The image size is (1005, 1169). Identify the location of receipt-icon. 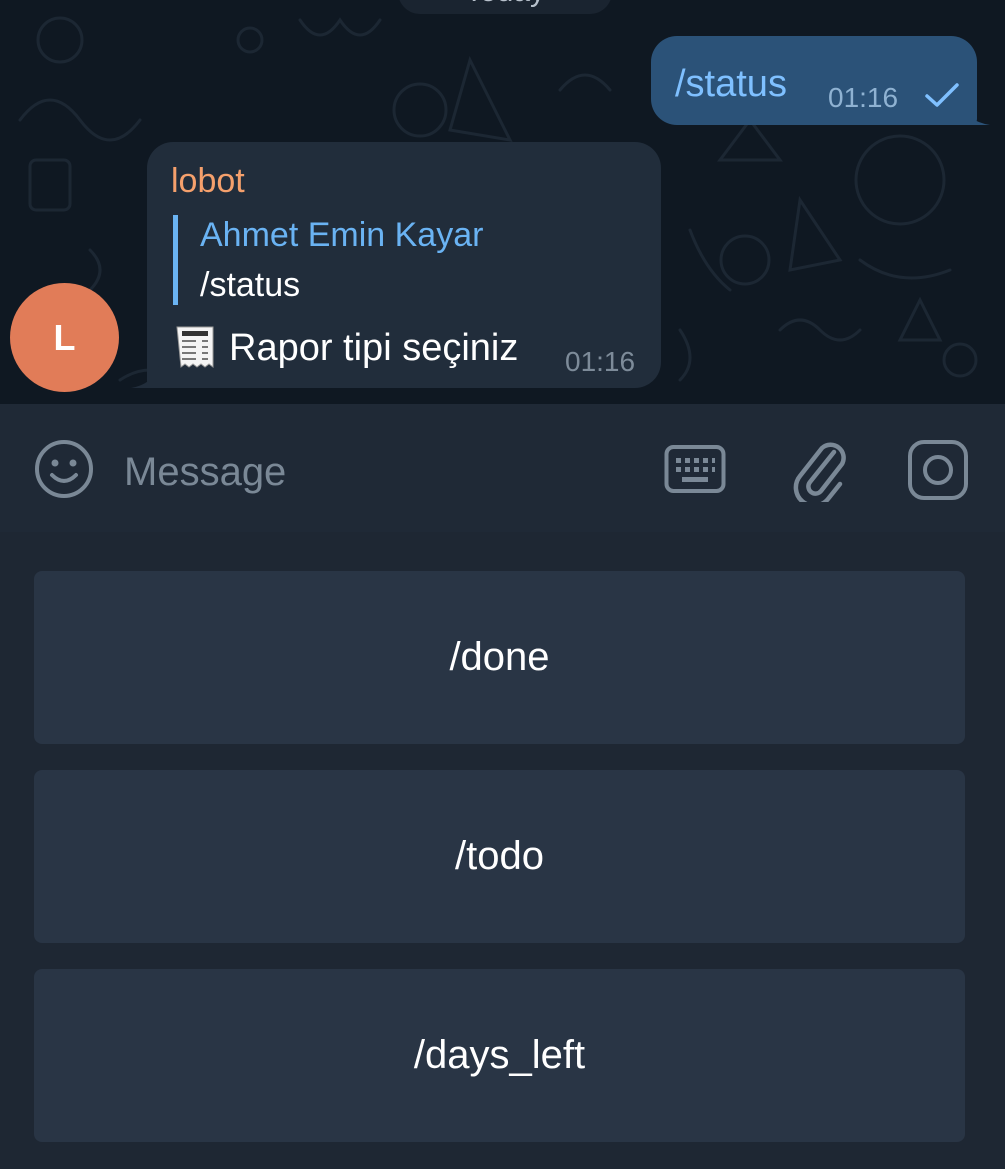
(195, 347).